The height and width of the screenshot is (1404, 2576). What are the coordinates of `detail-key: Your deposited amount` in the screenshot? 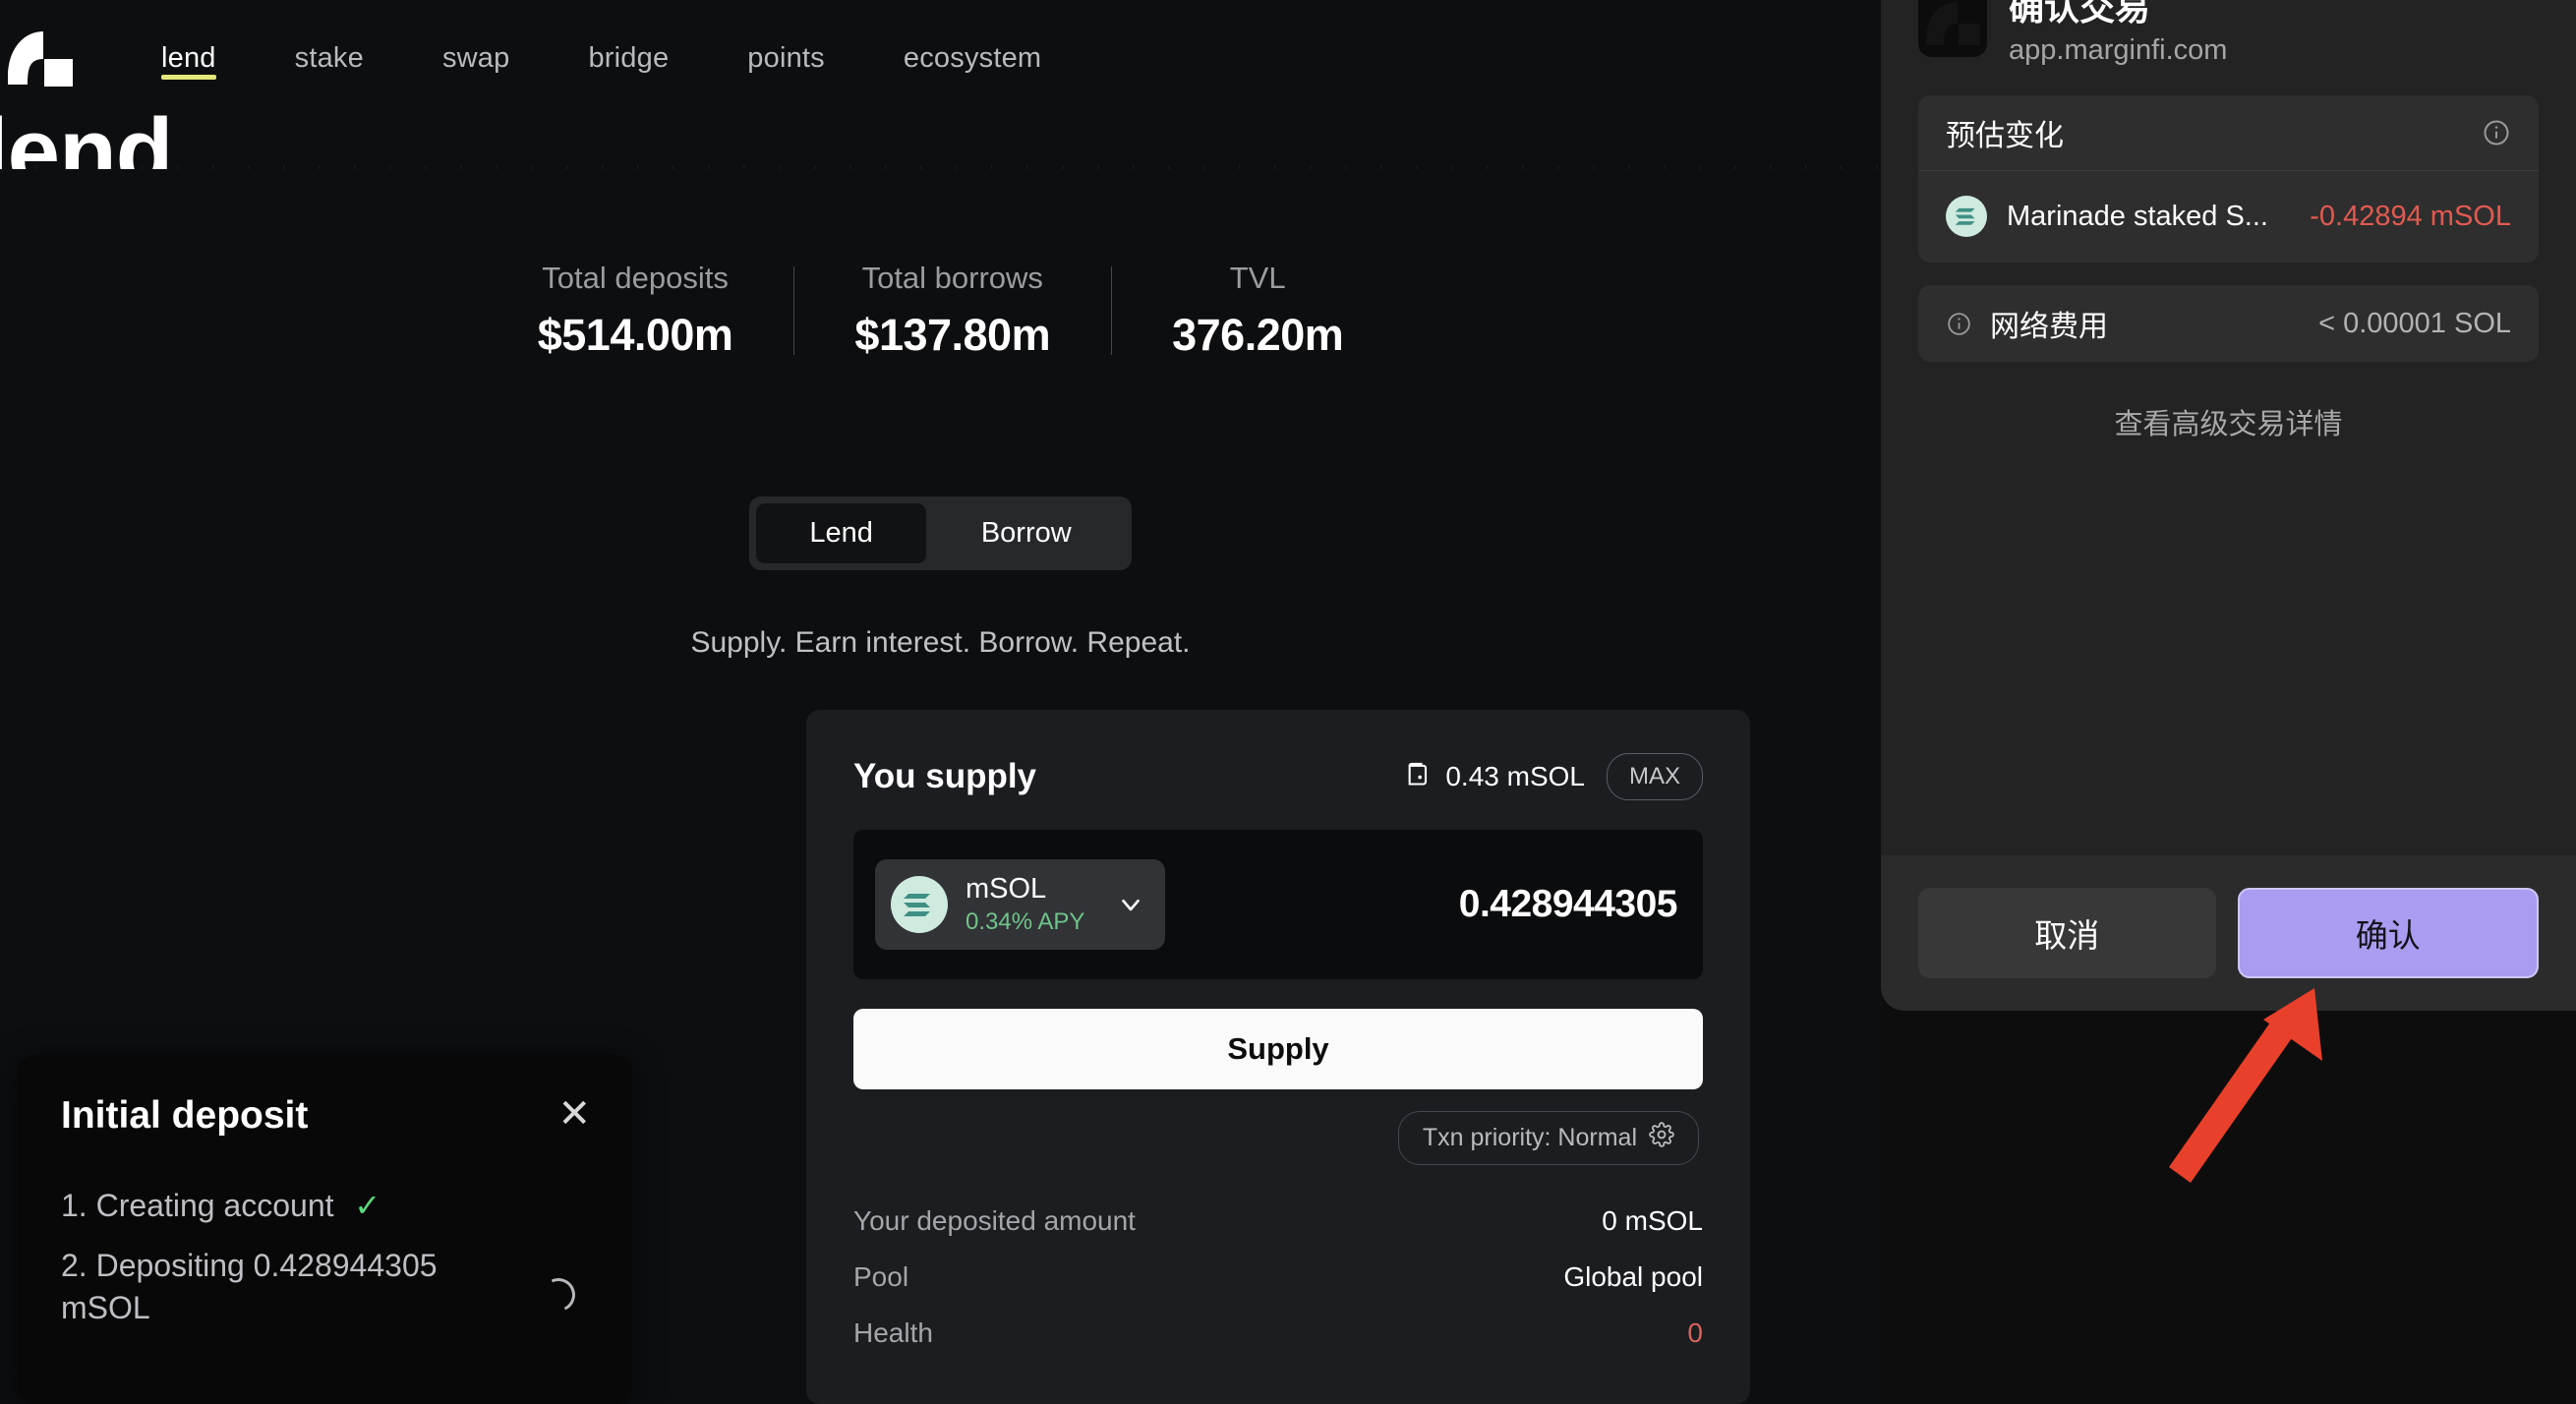 It's located at (994, 1220).